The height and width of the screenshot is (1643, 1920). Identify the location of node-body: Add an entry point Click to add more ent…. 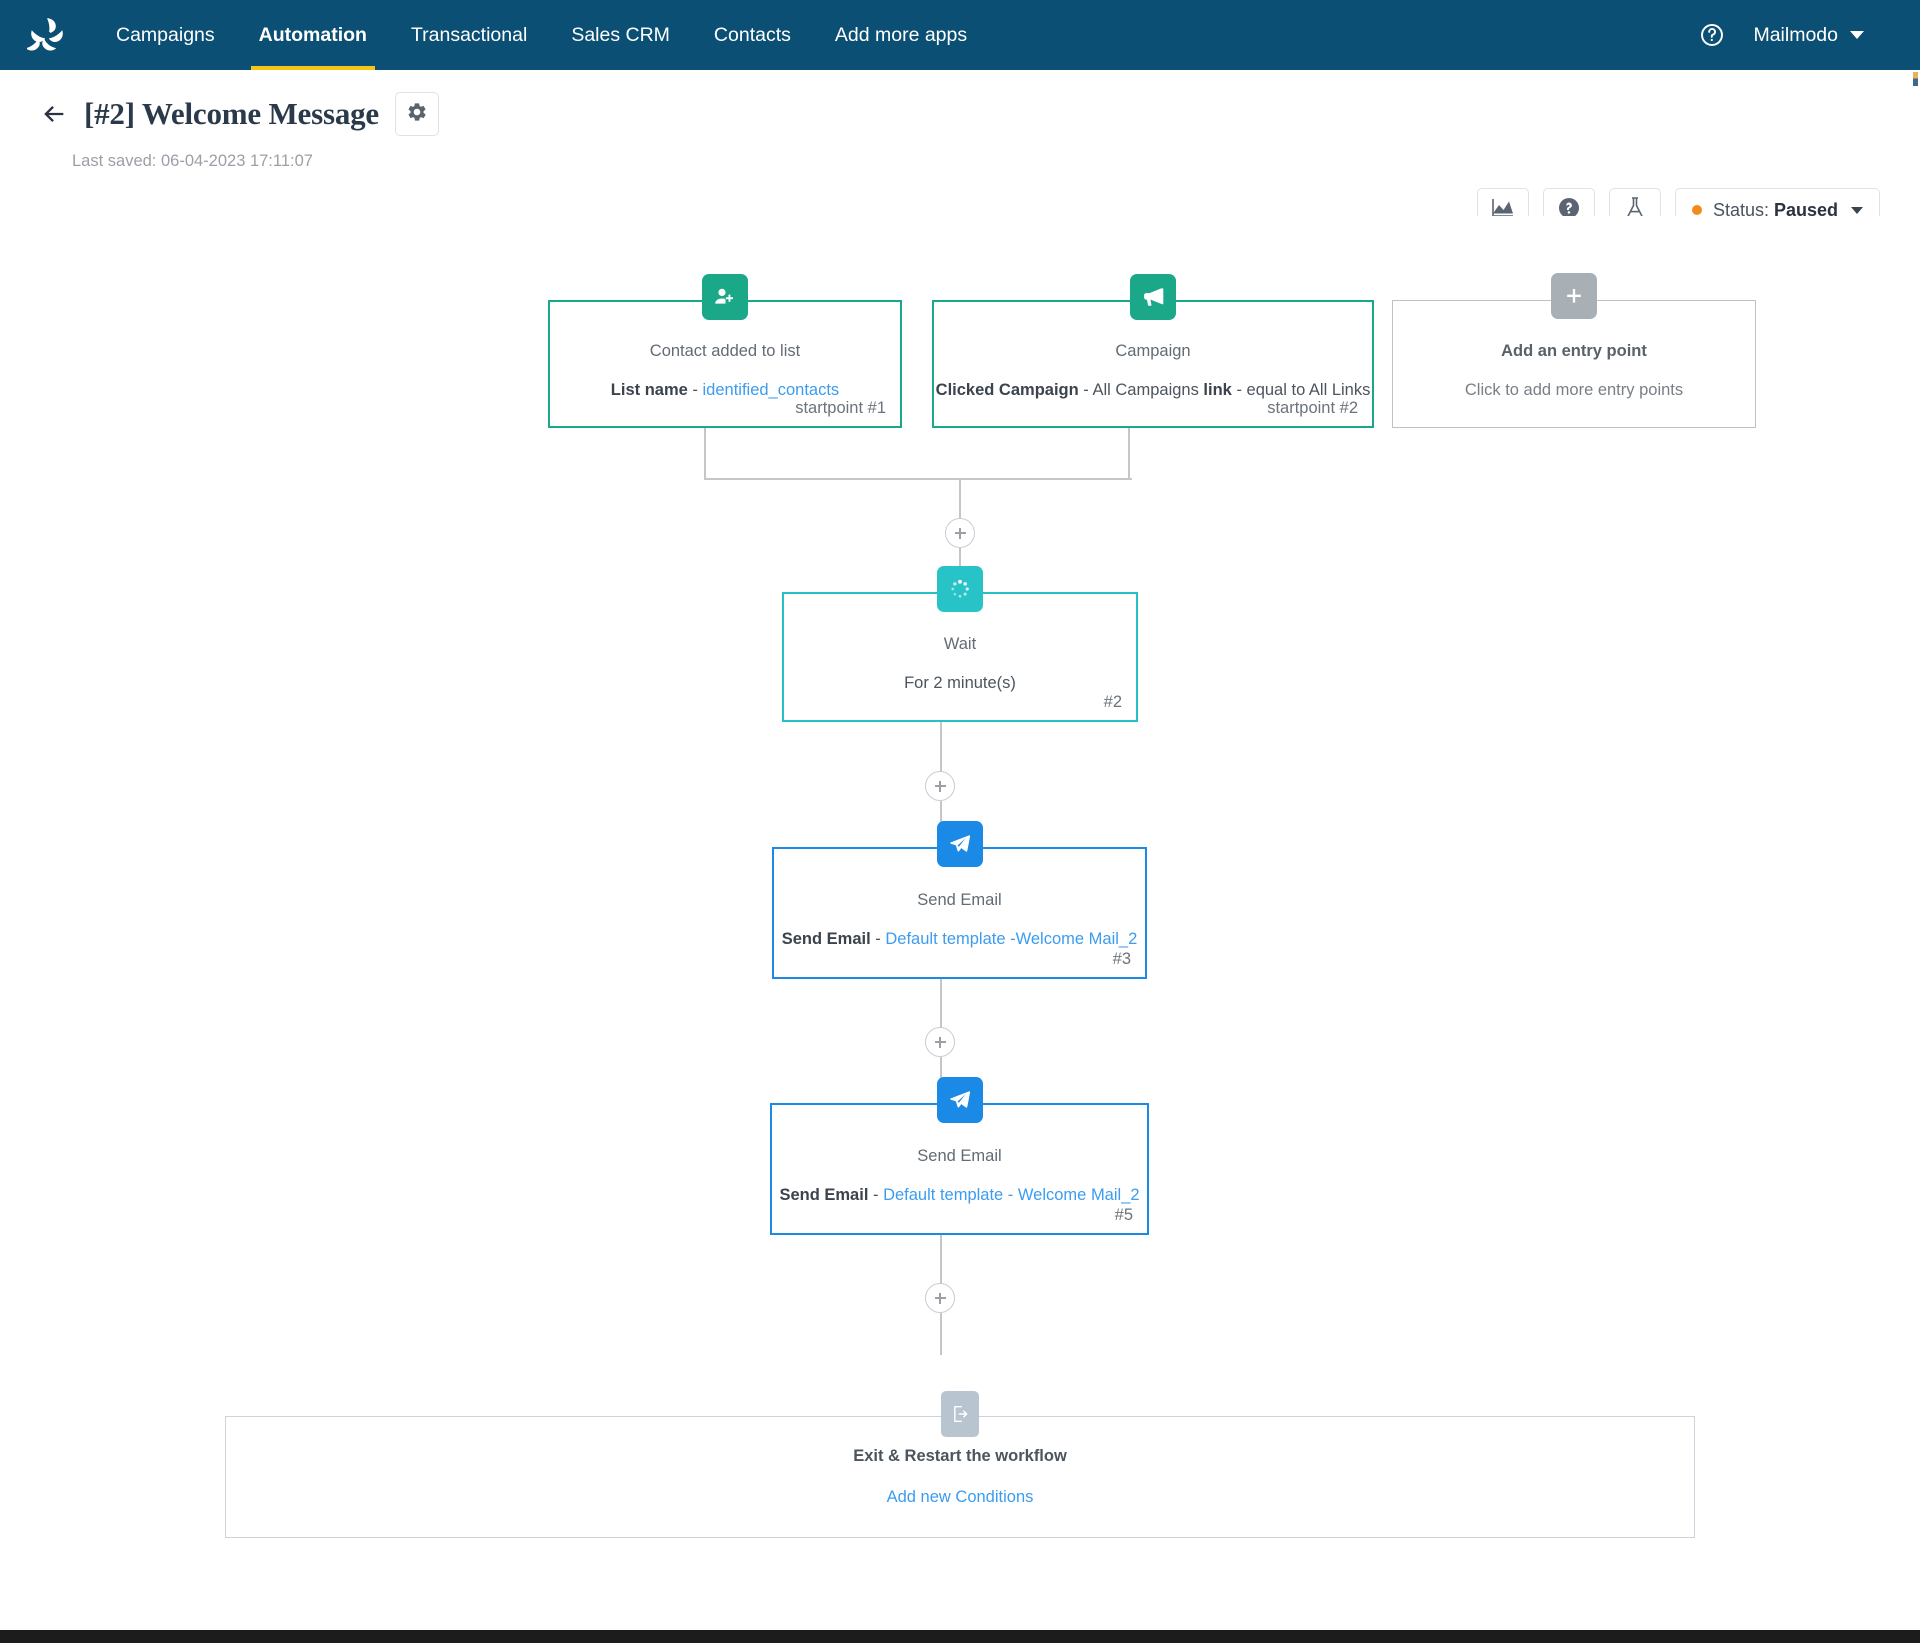
(1574, 364).